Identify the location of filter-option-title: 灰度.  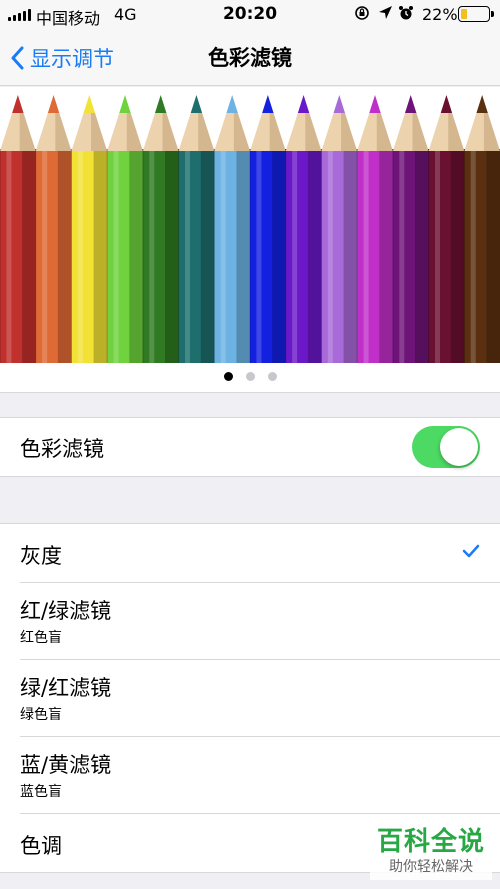
(41, 556).